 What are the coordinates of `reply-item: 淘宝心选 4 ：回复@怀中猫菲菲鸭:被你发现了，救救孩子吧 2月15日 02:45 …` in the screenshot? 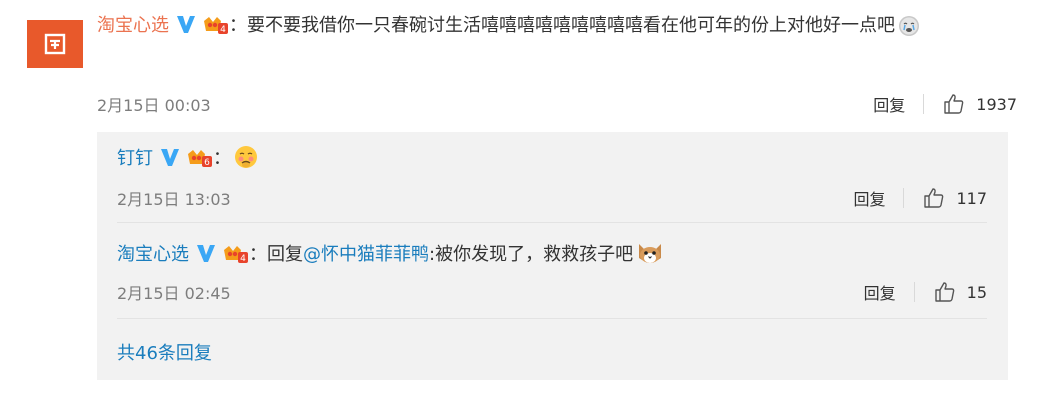 It's located at (552, 270).